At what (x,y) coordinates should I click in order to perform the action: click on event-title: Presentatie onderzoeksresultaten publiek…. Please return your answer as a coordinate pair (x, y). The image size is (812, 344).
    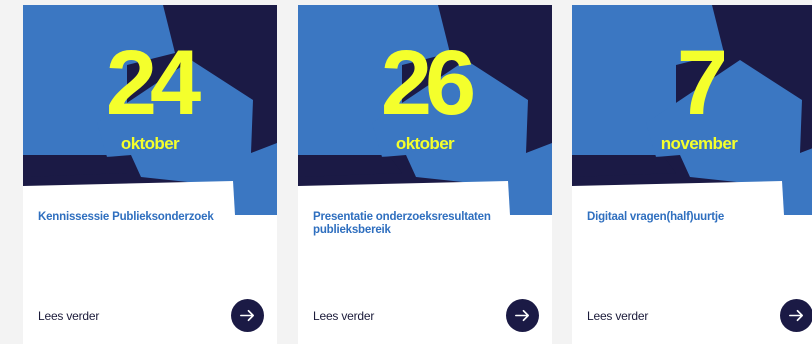
    Looking at the image, I should click on (425, 224).